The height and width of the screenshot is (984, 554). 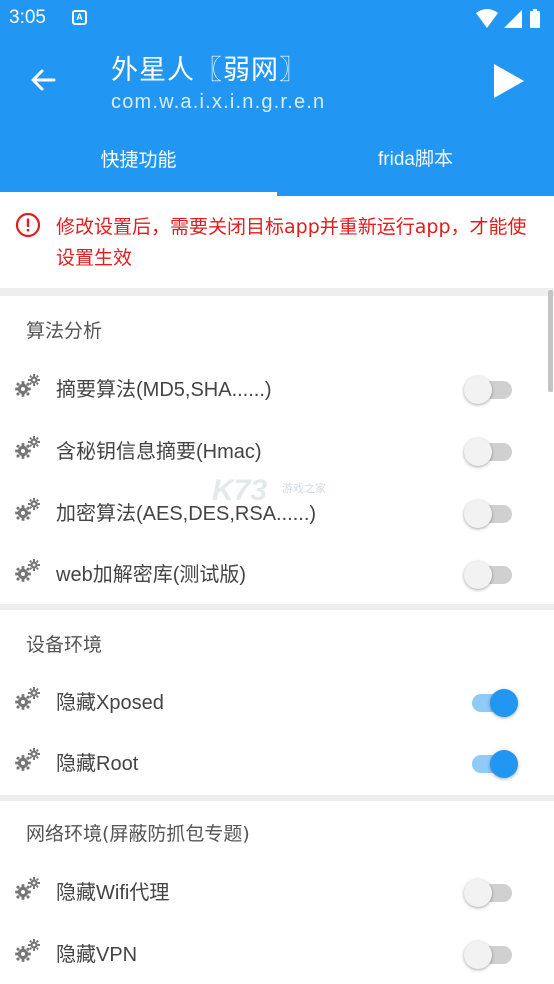 I want to click on setting-label: 隐藏VPN, so click(x=97, y=955).